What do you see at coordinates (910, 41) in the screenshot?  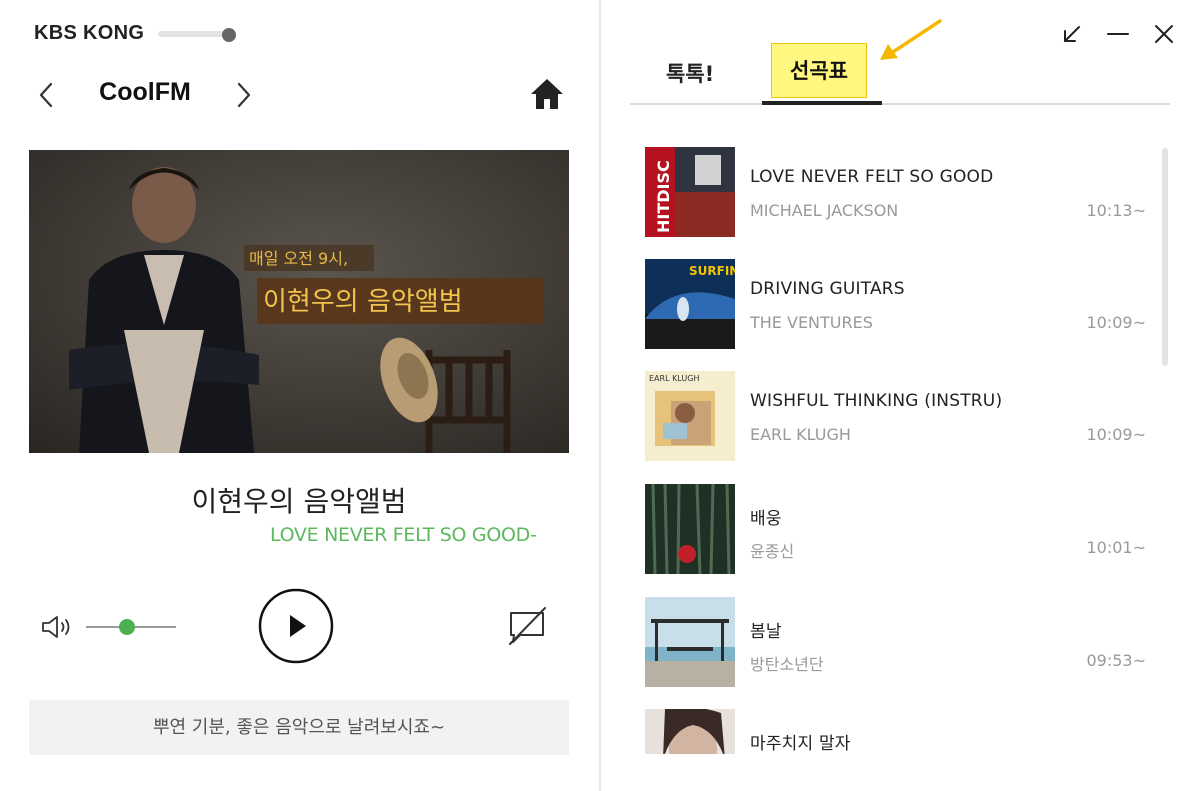 I see `annotation-arrow` at bounding box center [910, 41].